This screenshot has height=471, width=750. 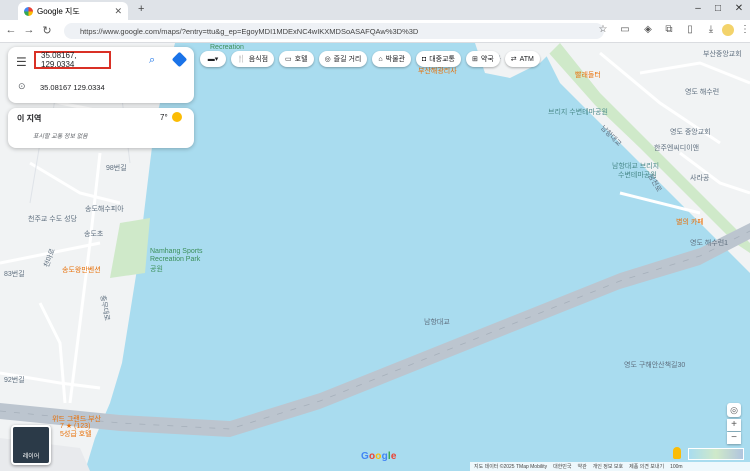 What do you see at coordinates (241, 59) in the screenshot?
I see `restaurant-icon: 🍴` at bounding box center [241, 59].